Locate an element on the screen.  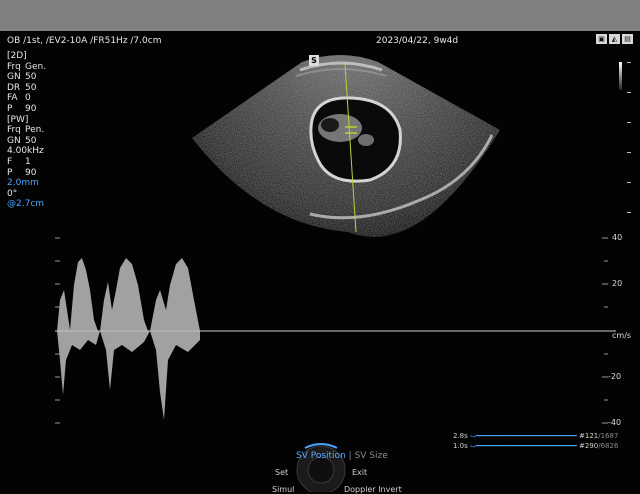
param-key: DR is located at coordinates (14, 87).